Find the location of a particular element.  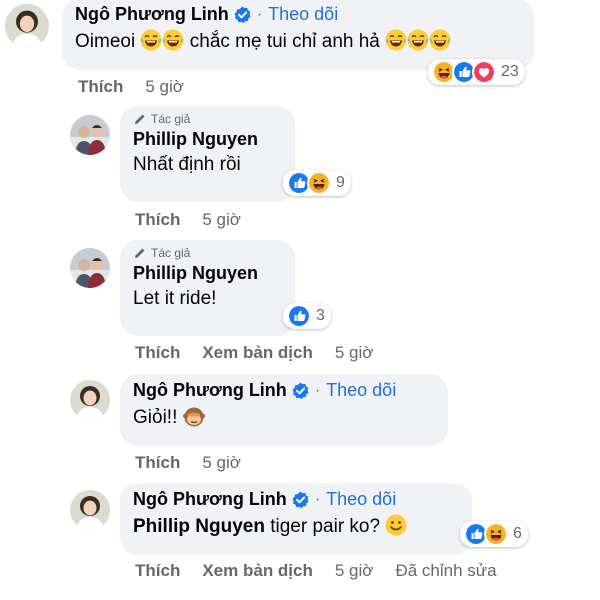

comment-text-part-1: tiger pair ko? is located at coordinates (325, 526).